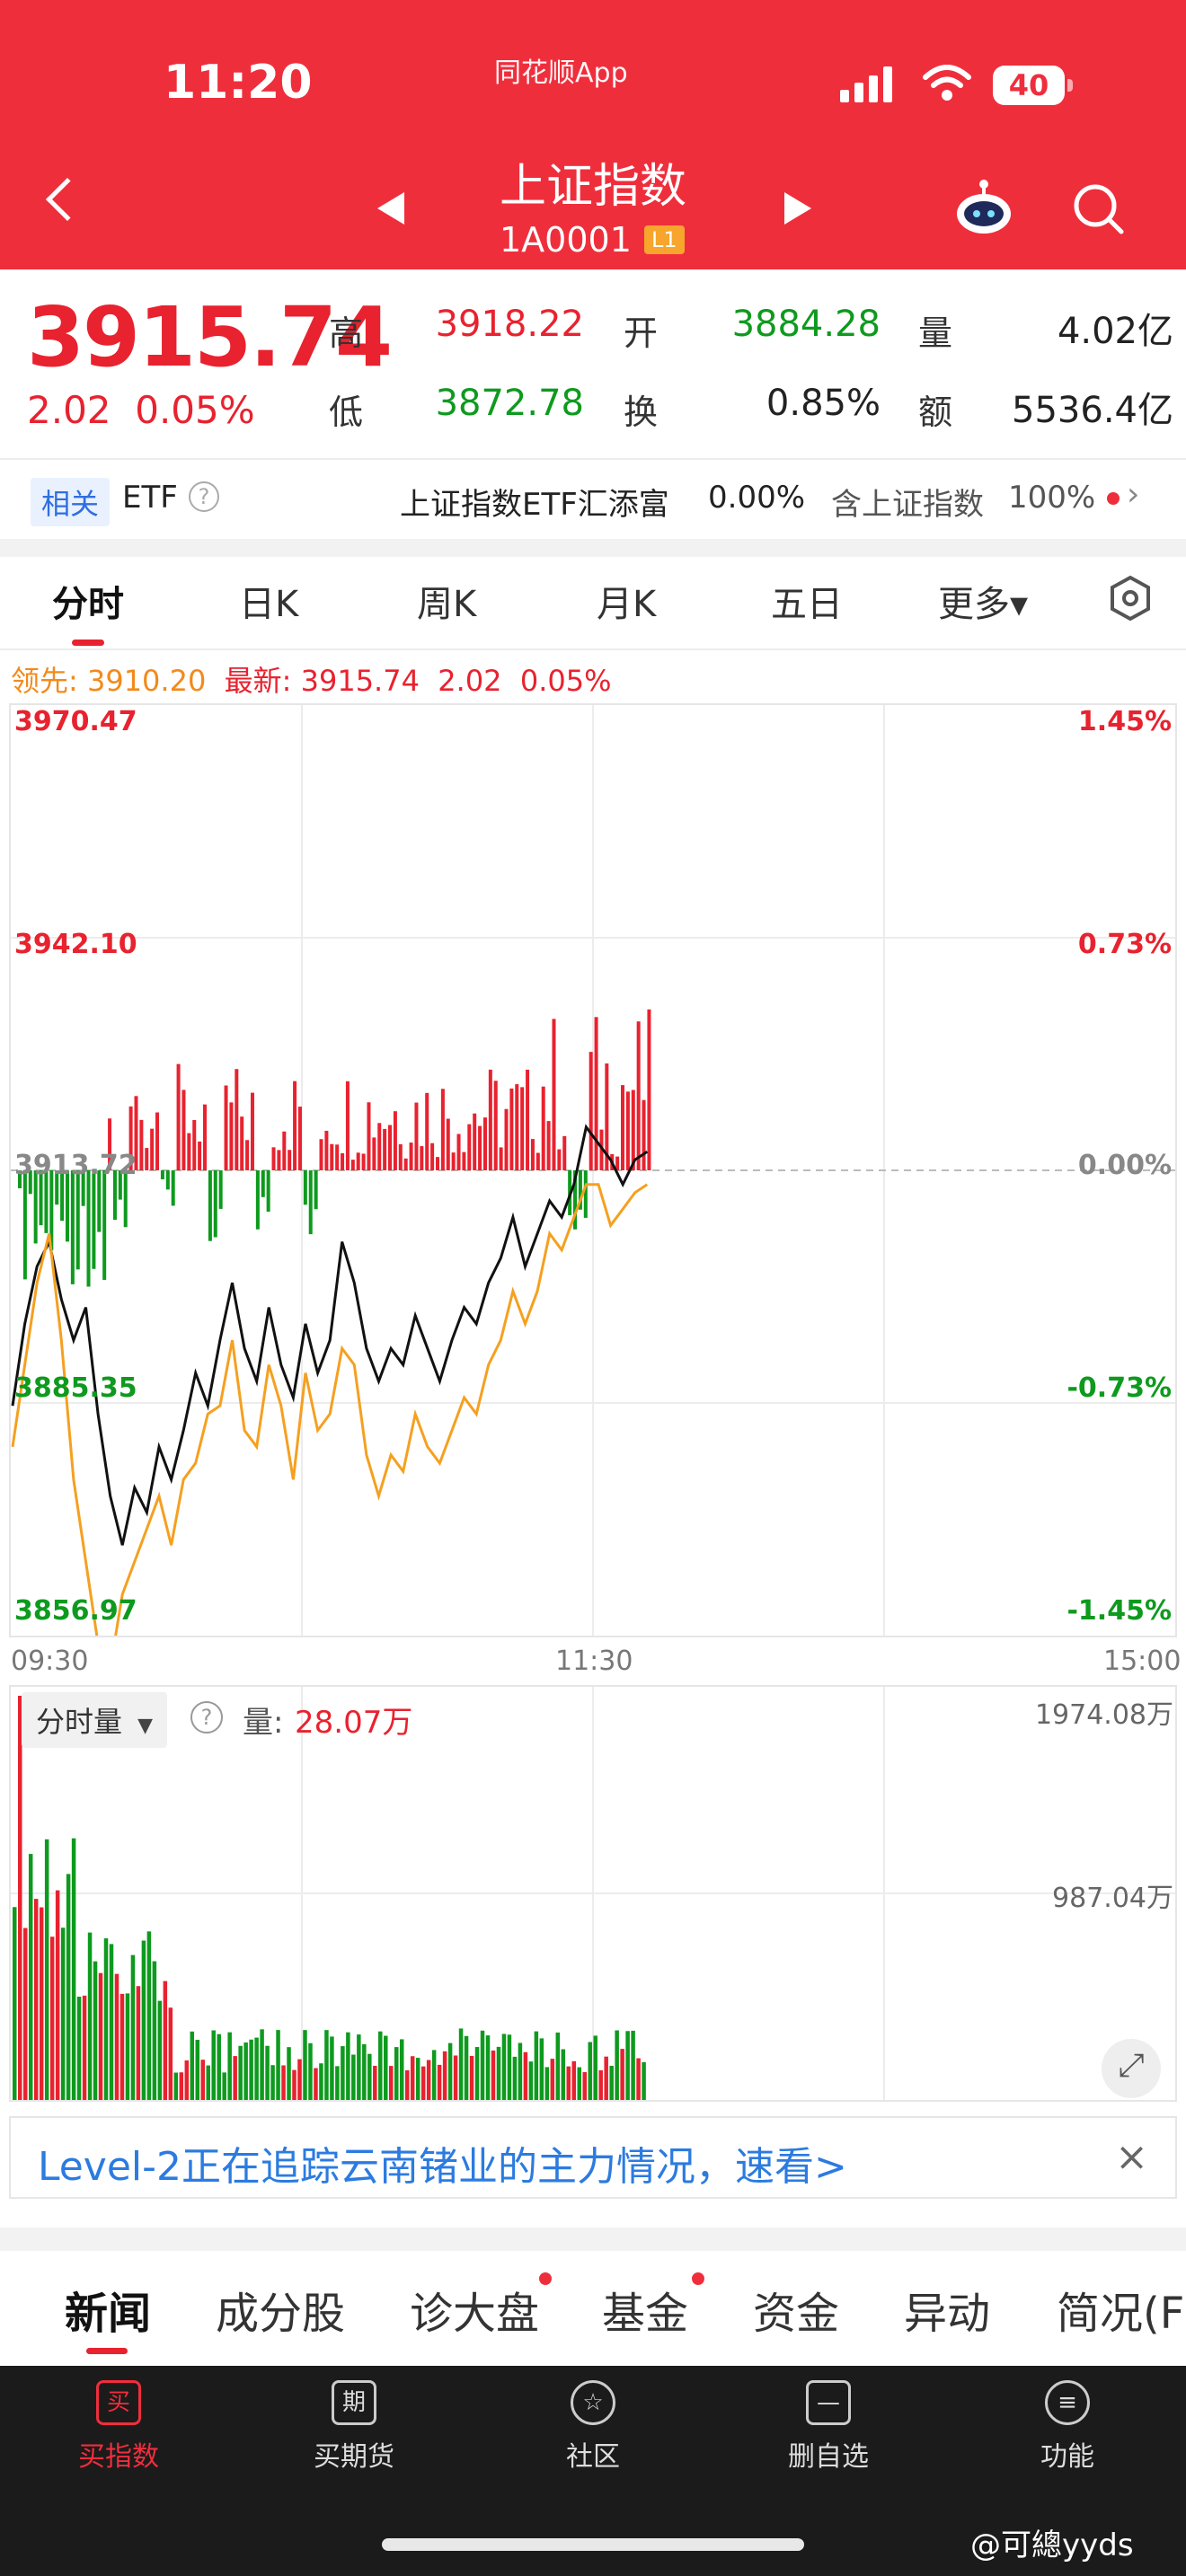  I want to click on next-stock-icon, so click(797, 208).